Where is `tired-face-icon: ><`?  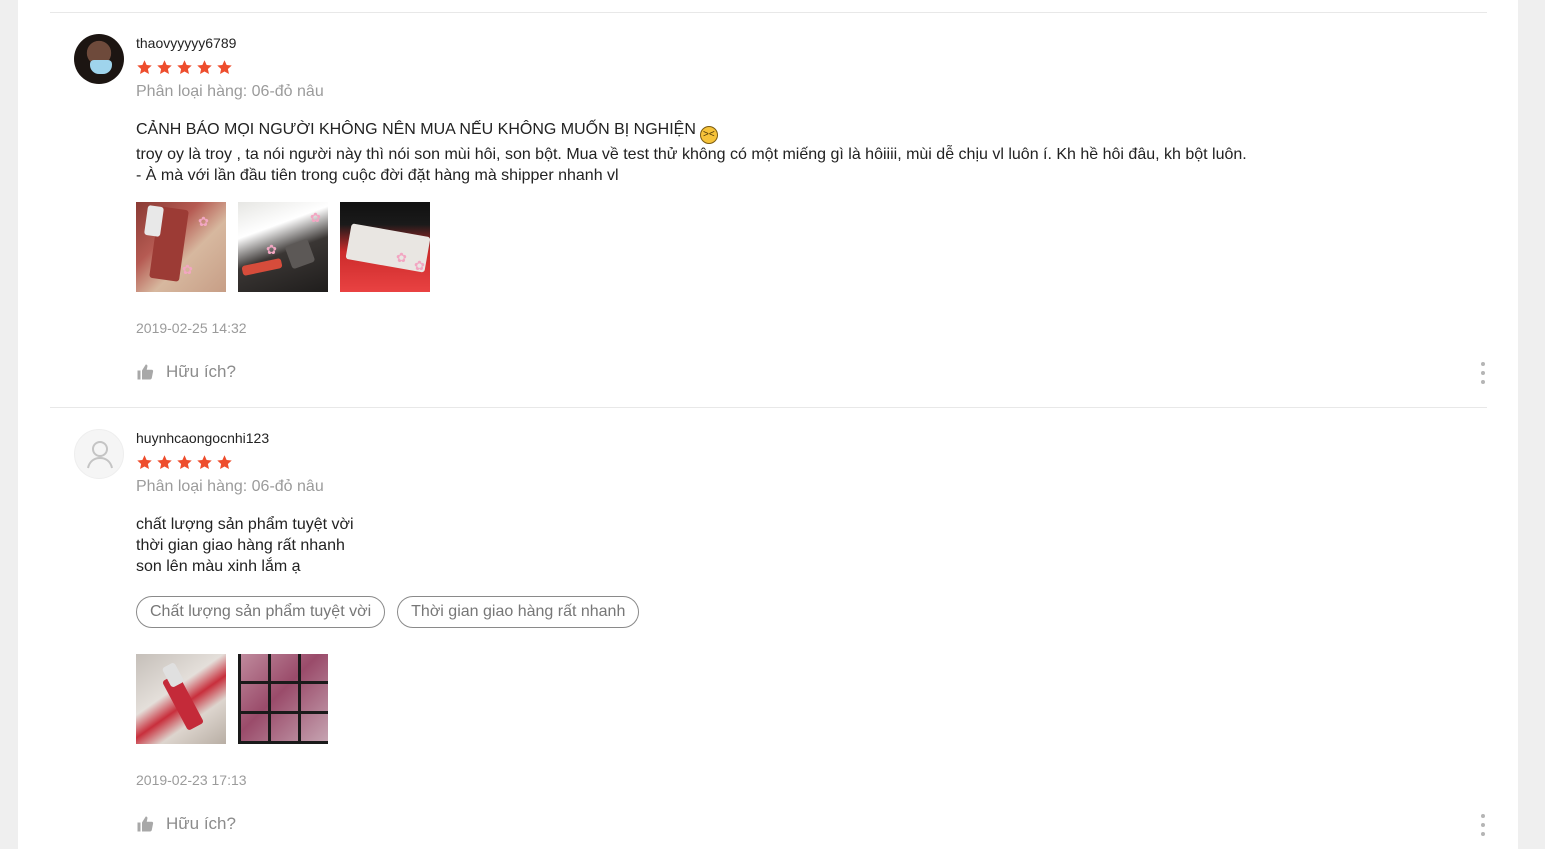 tired-face-icon: >< is located at coordinates (708, 135).